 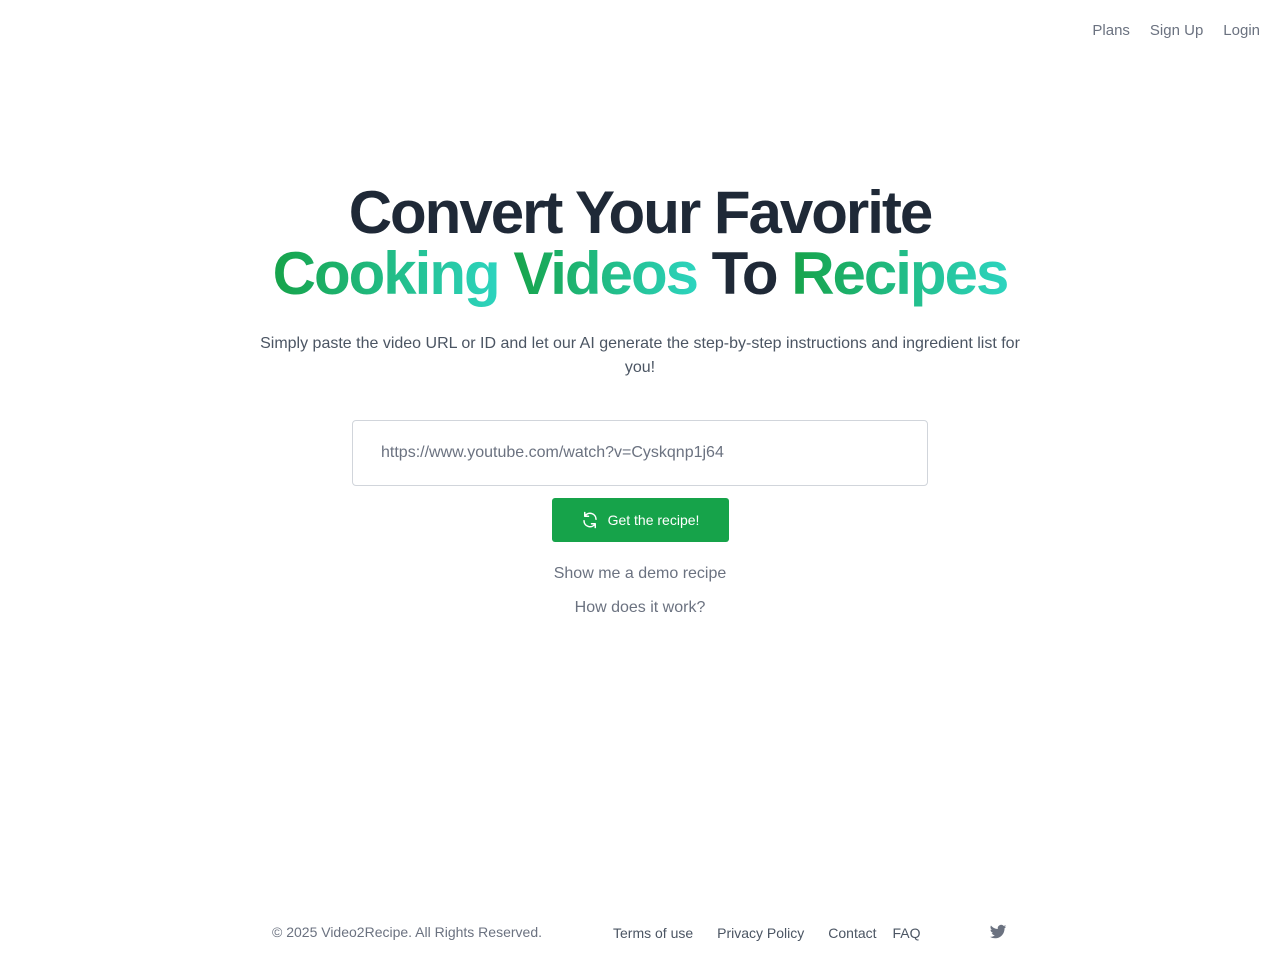 I want to click on footer-terms-link: Terms of use, so click(x=653, y=933).